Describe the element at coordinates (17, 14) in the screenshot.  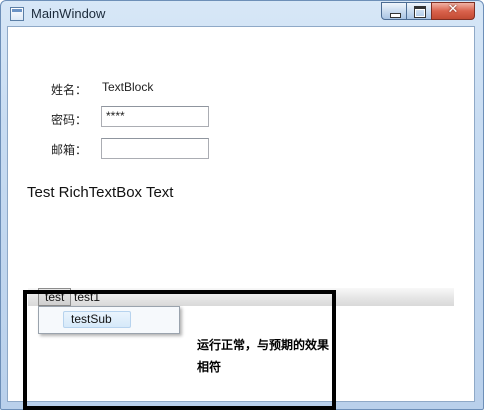
I see `app-window-icon` at that location.